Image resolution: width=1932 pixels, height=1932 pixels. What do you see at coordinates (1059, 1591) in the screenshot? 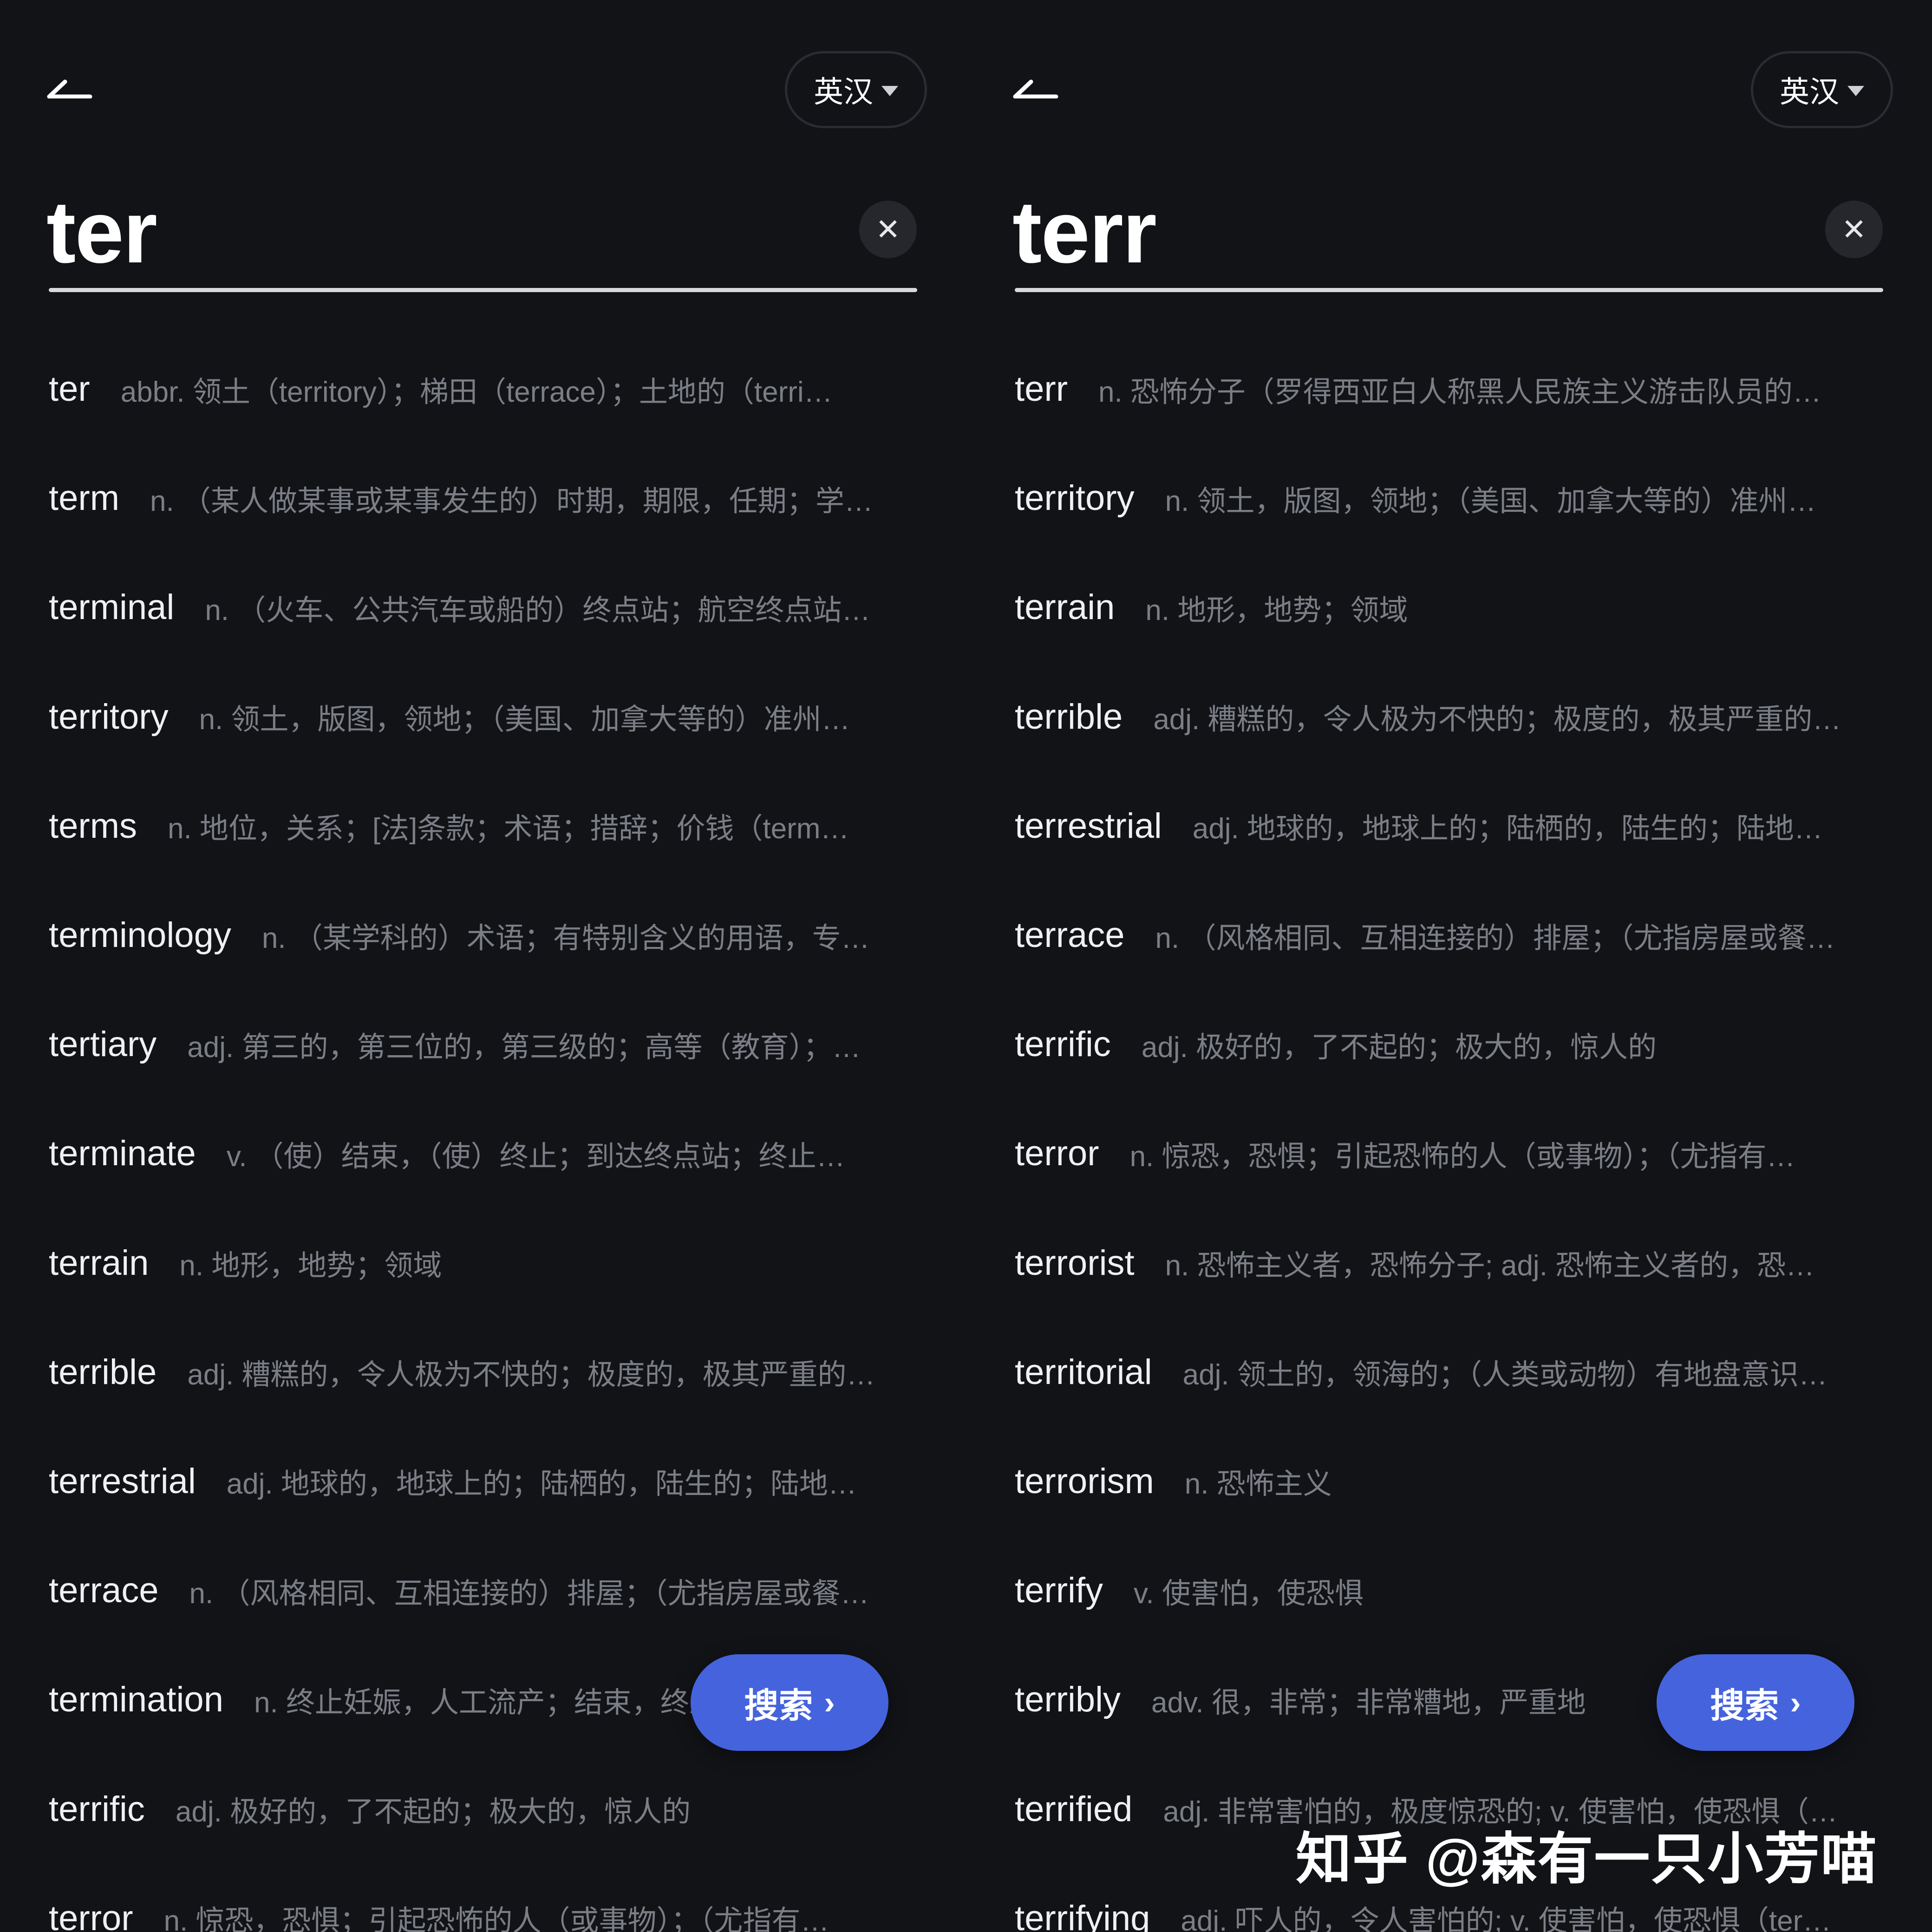
I see `suggestion-word: terrify` at bounding box center [1059, 1591].